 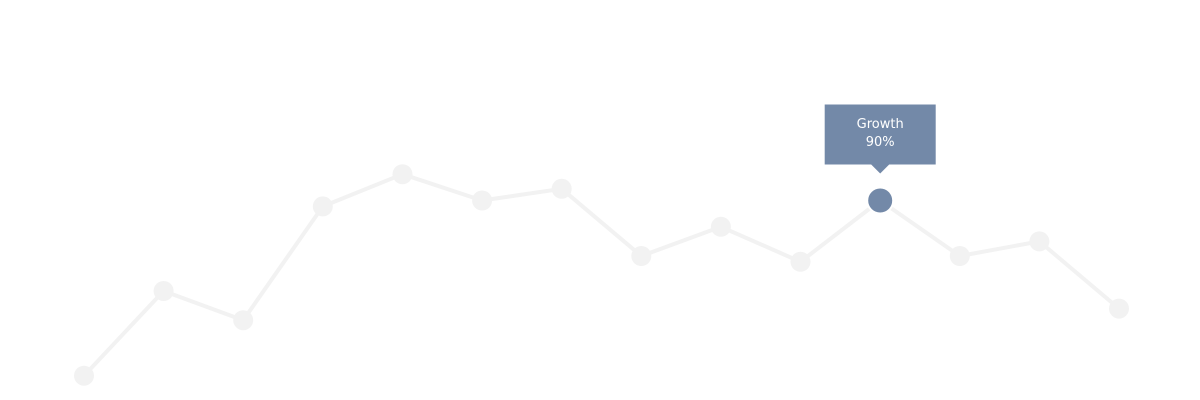 What do you see at coordinates (880, 142) in the screenshot?
I see `tooltip-value: 90%` at bounding box center [880, 142].